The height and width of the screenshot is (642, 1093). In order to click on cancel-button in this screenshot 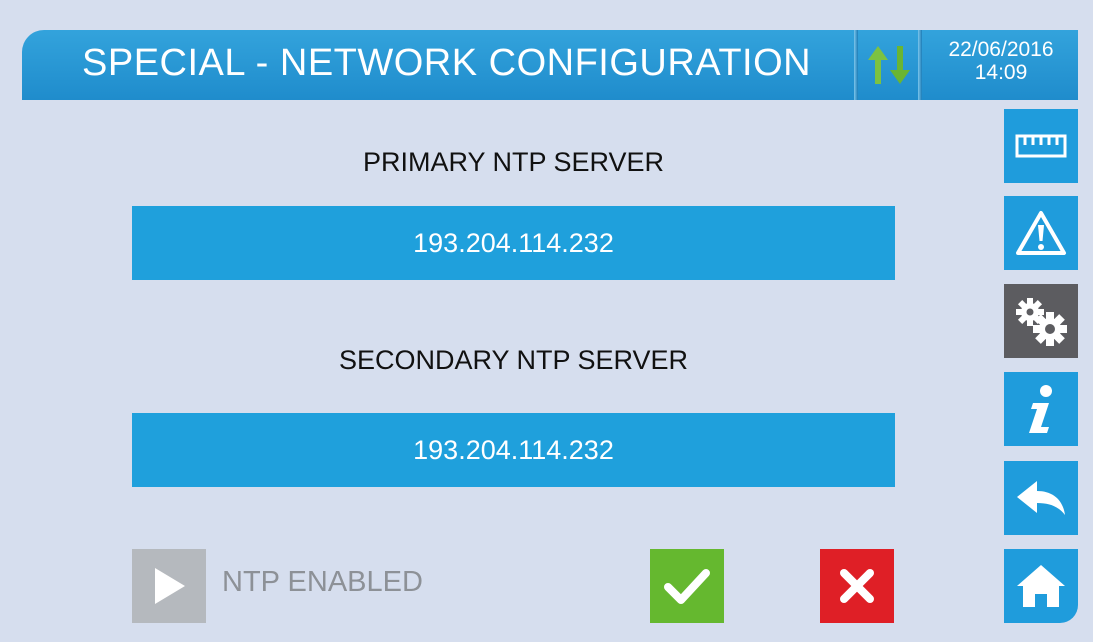, I will do `click(857, 586)`.